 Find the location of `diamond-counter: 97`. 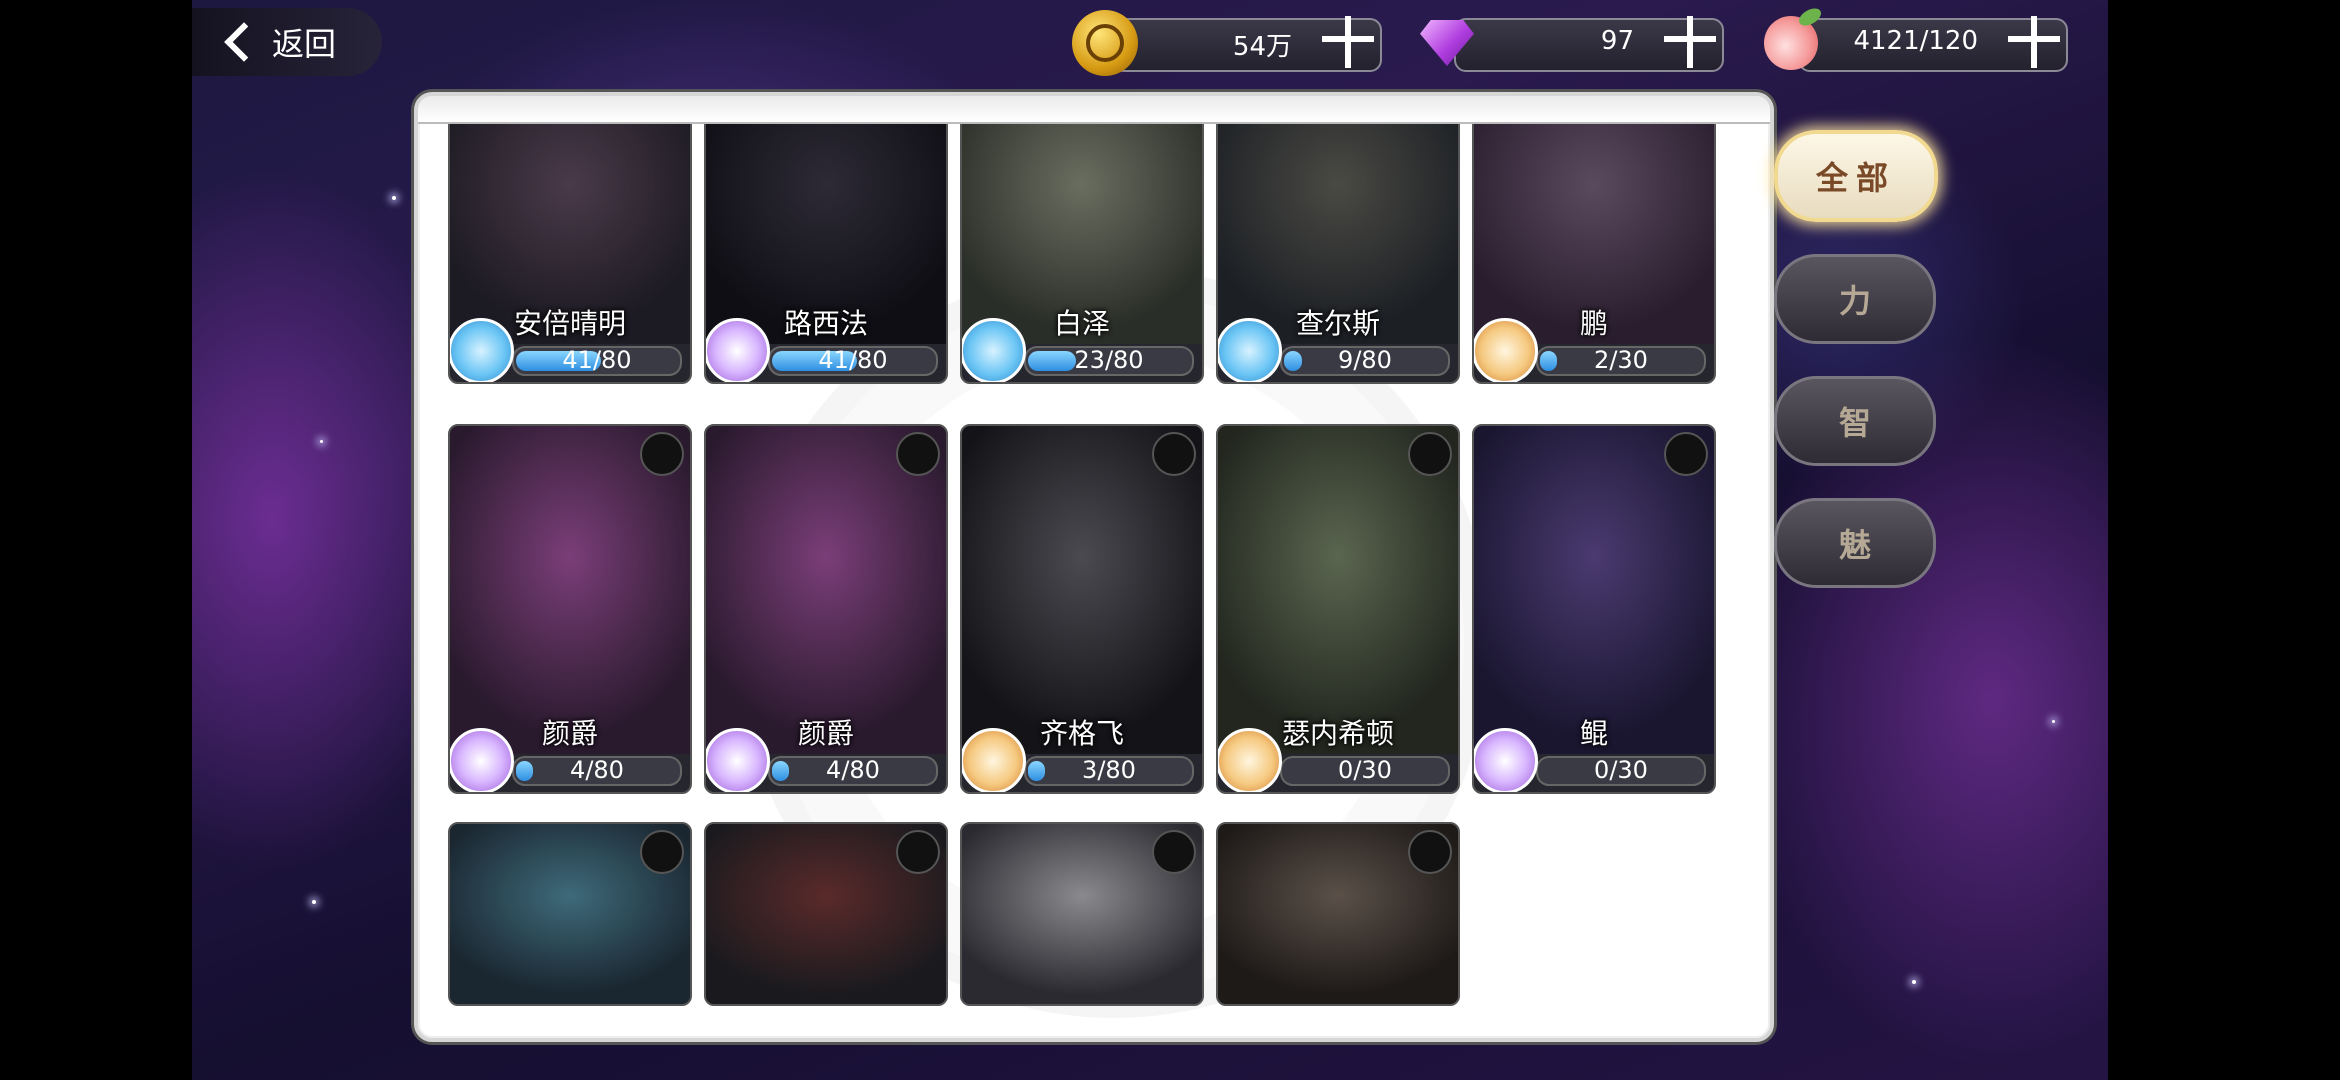

diamond-counter: 97 is located at coordinates (1579, 43).